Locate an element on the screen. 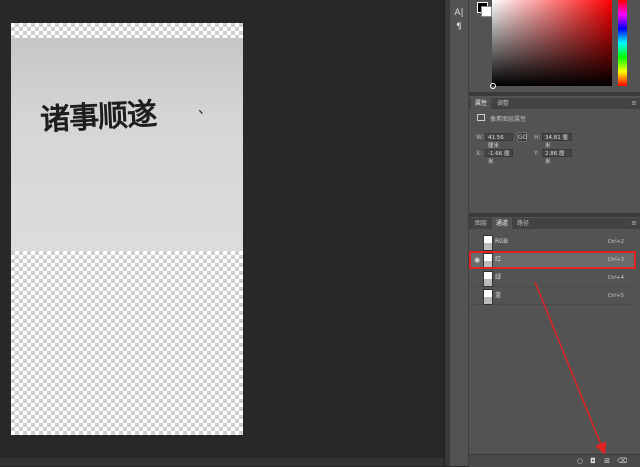 This screenshot has width=640, height=467. calligraphy-mark: 、 is located at coordinates (205, 109).